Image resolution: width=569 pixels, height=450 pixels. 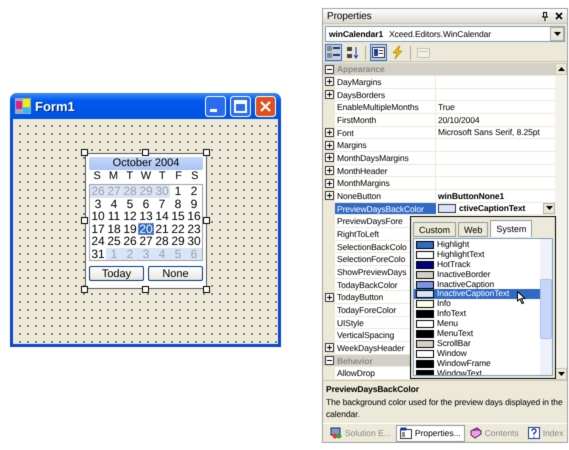 What do you see at coordinates (360, 297) in the screenshot?
I see `property-name: TodayButton` at bounding box center [360, 297].